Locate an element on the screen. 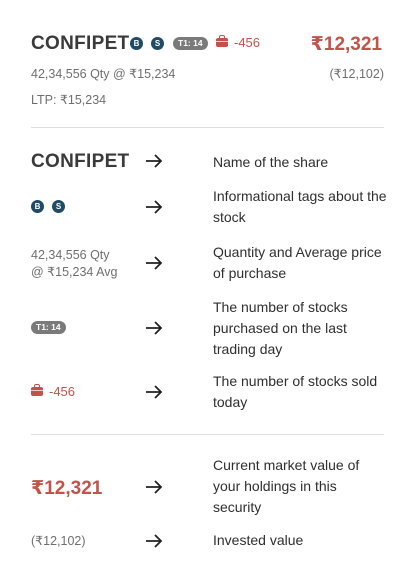 The height and width of the screenshot is (584, 414). share-name: CONFIPET is located at coordinates (80, 43).